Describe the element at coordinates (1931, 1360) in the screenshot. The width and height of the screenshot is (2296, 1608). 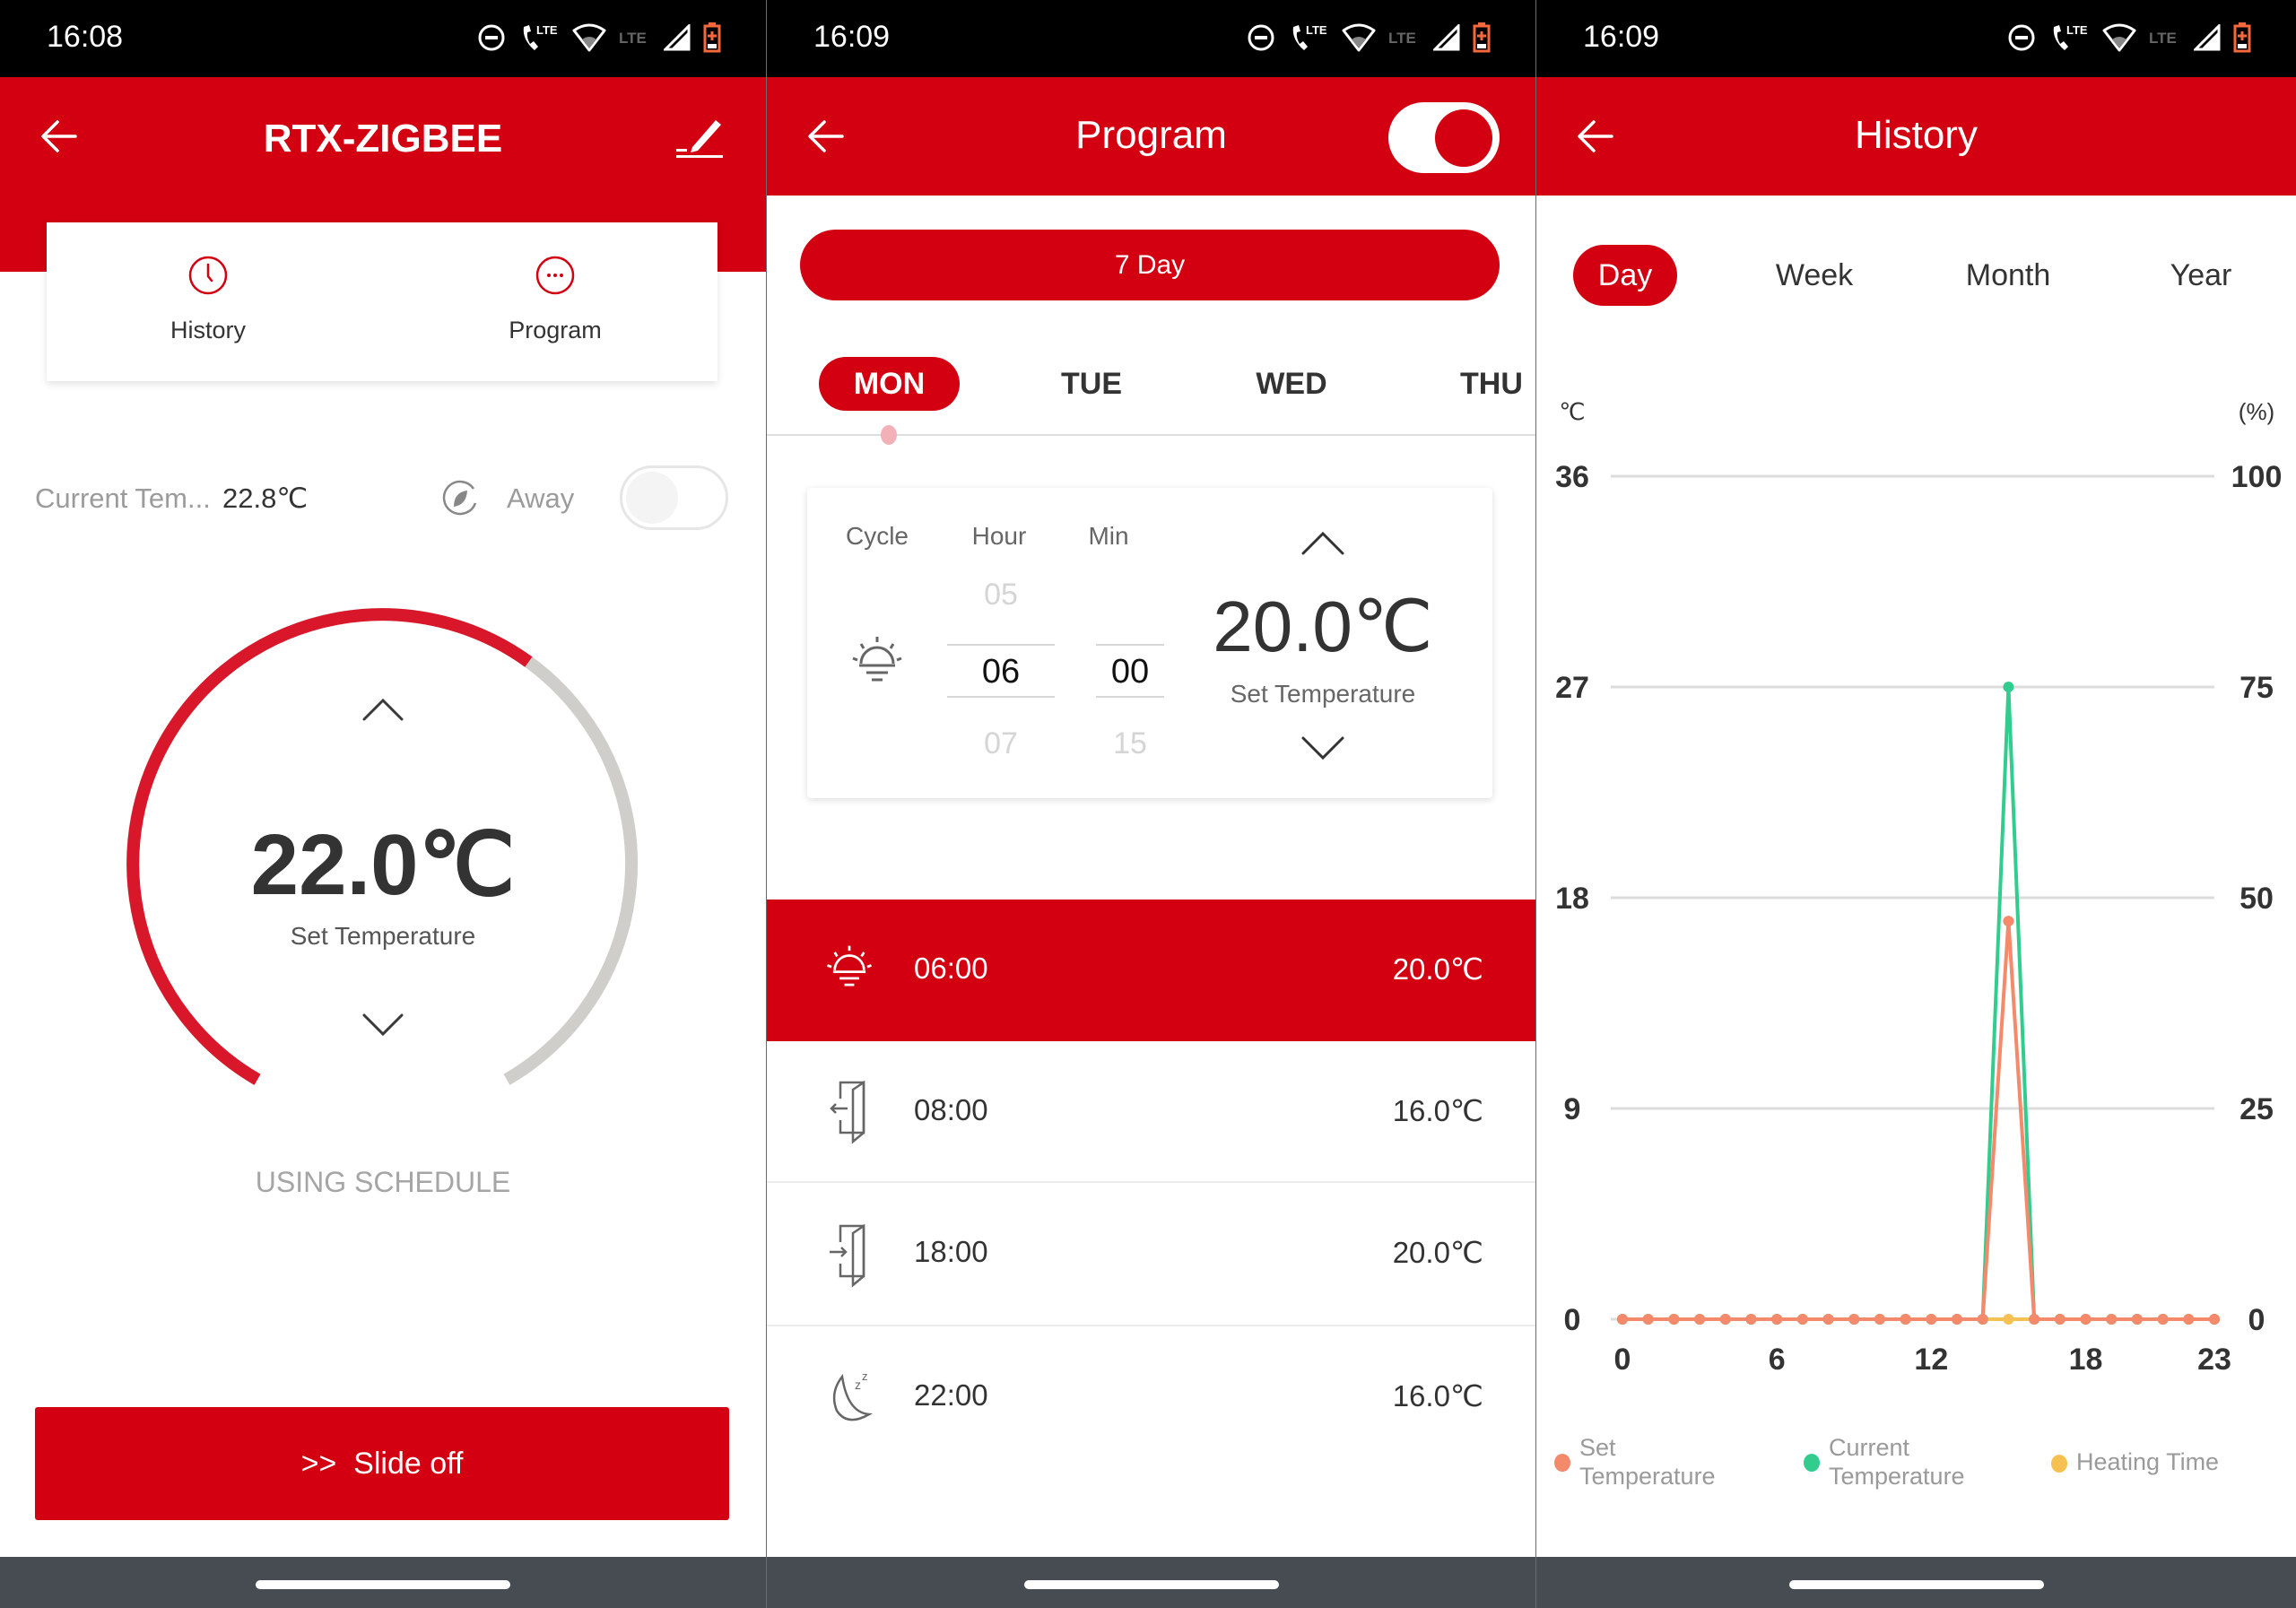
I see `x-tick-label: 12` at that location.